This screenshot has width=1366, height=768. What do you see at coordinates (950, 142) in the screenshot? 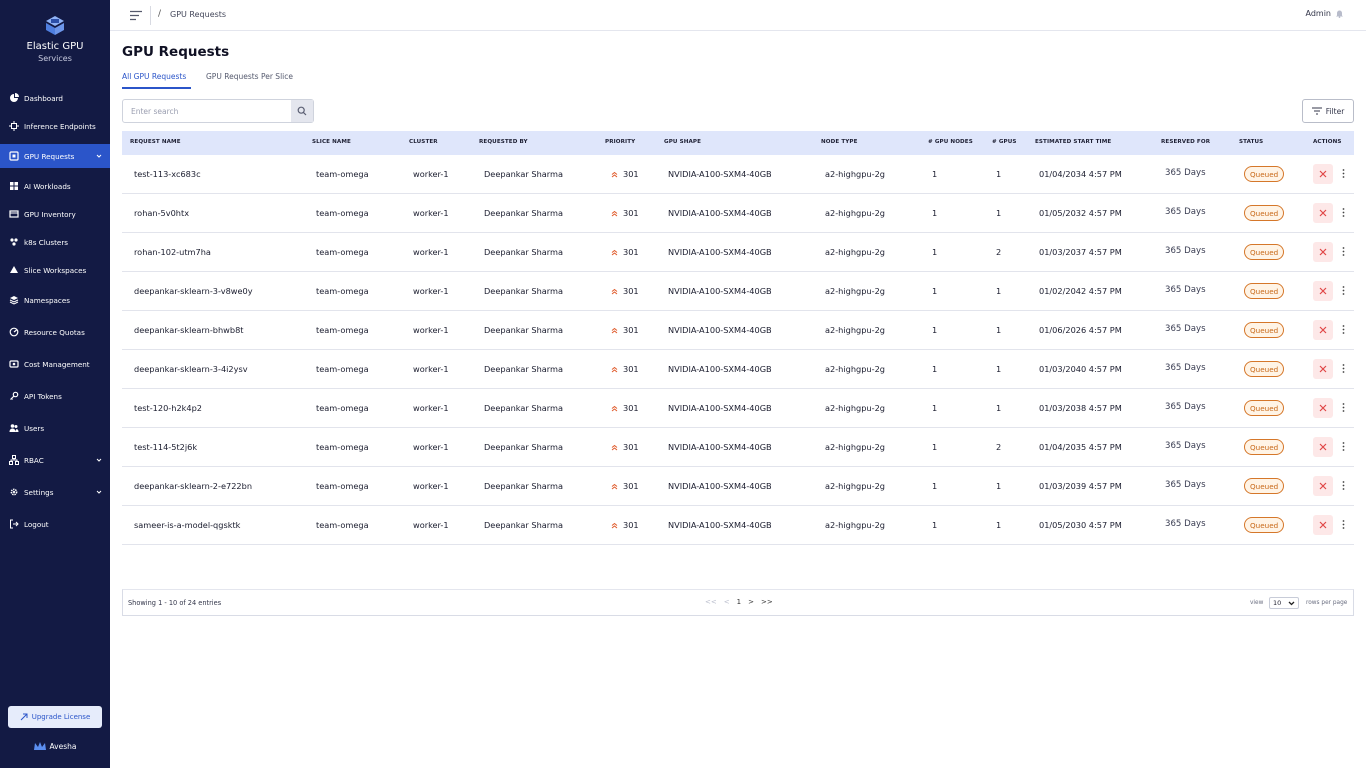
I see `column-header: # GPU NODES` at bounding box center [950, 142].